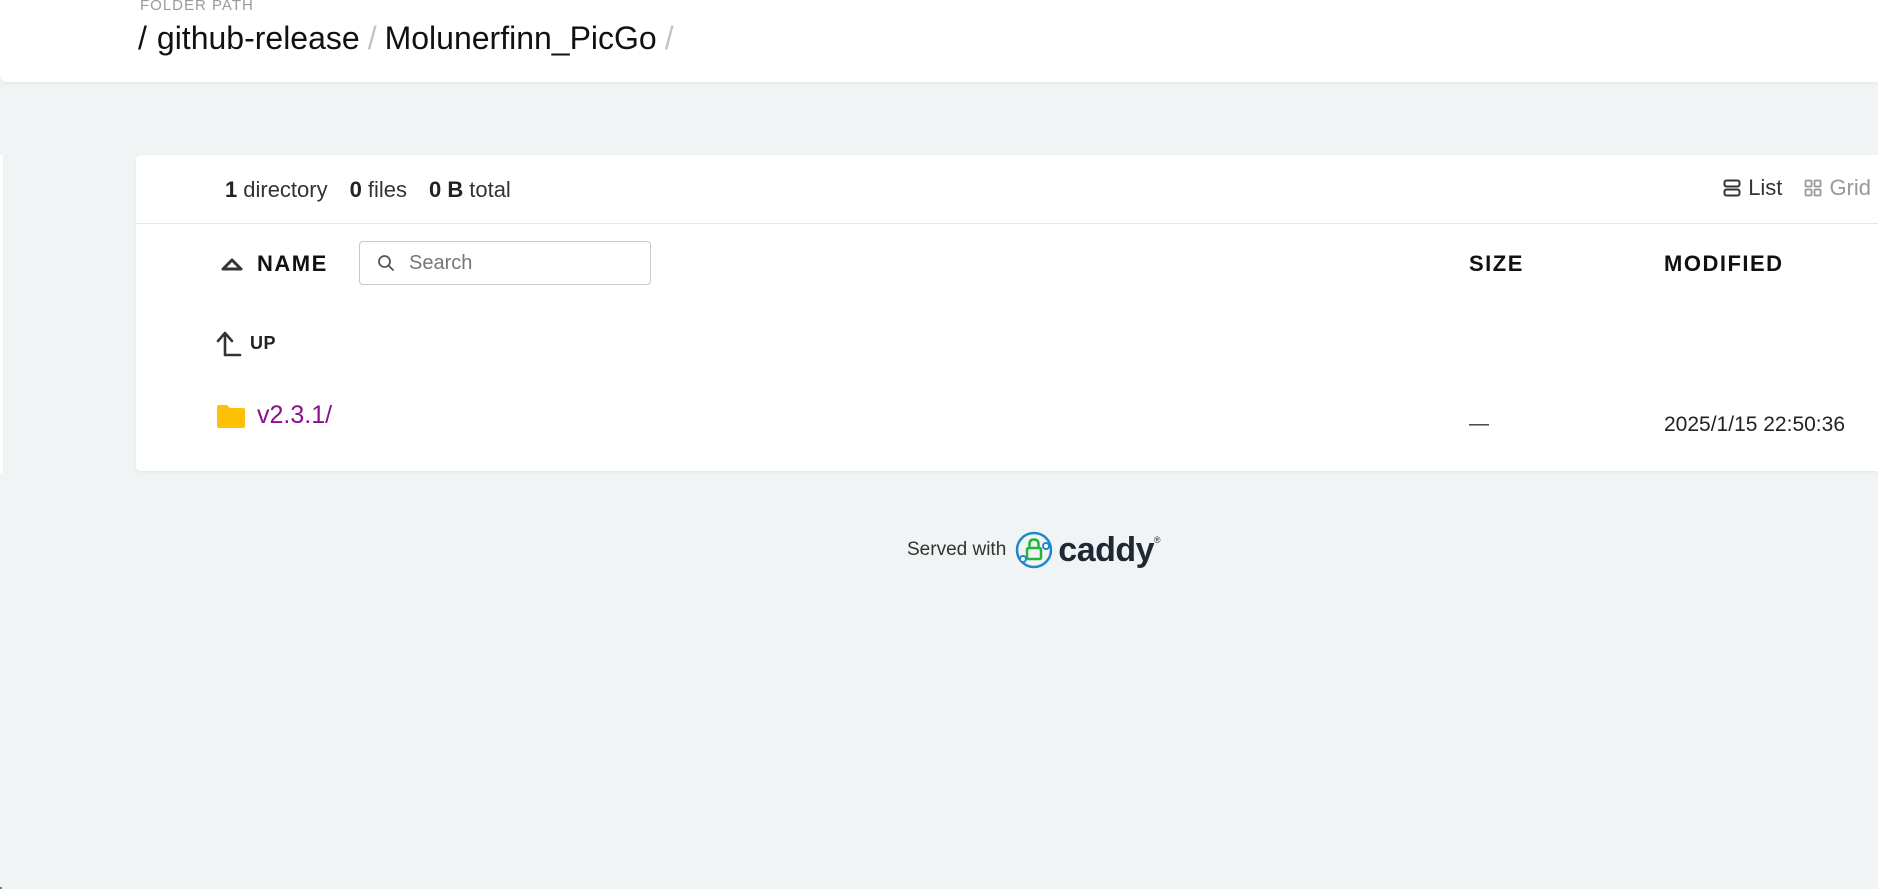 The height and width of the screenshot is (889, 1878). I want to click on grid-view-button: Grid, so click(1841, 188).